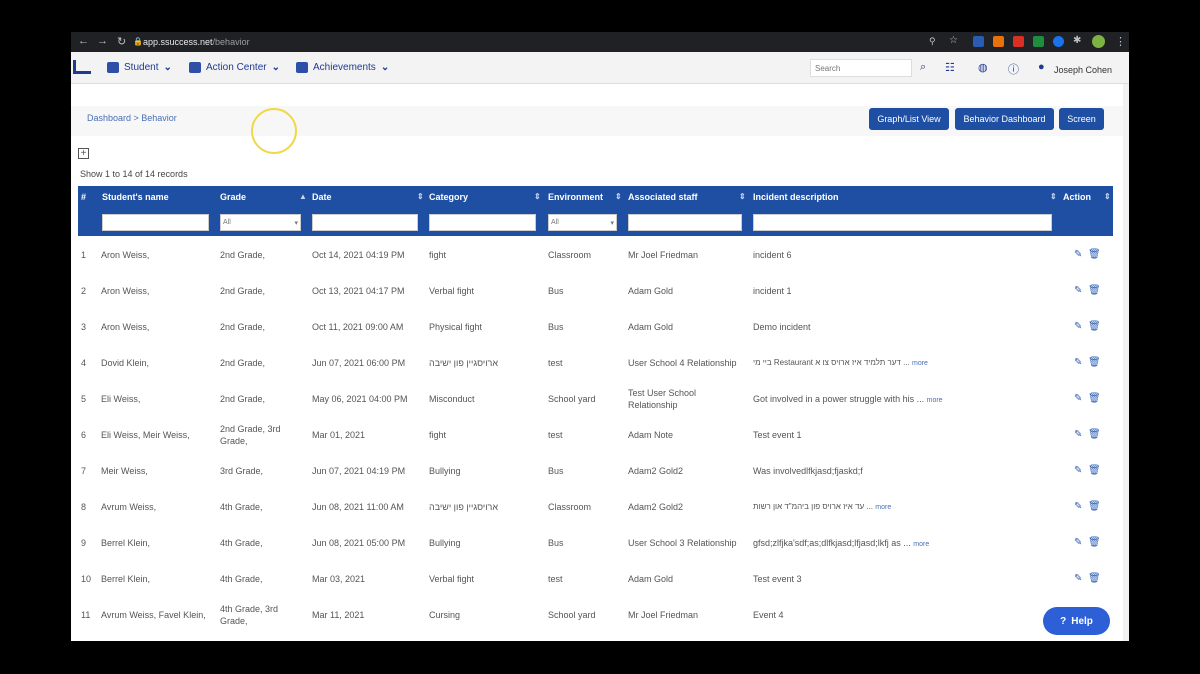  What do you see at coordinates (1126, 362) in the screenshot?
I see `scrollbar` at bounding box center [1126, 362].